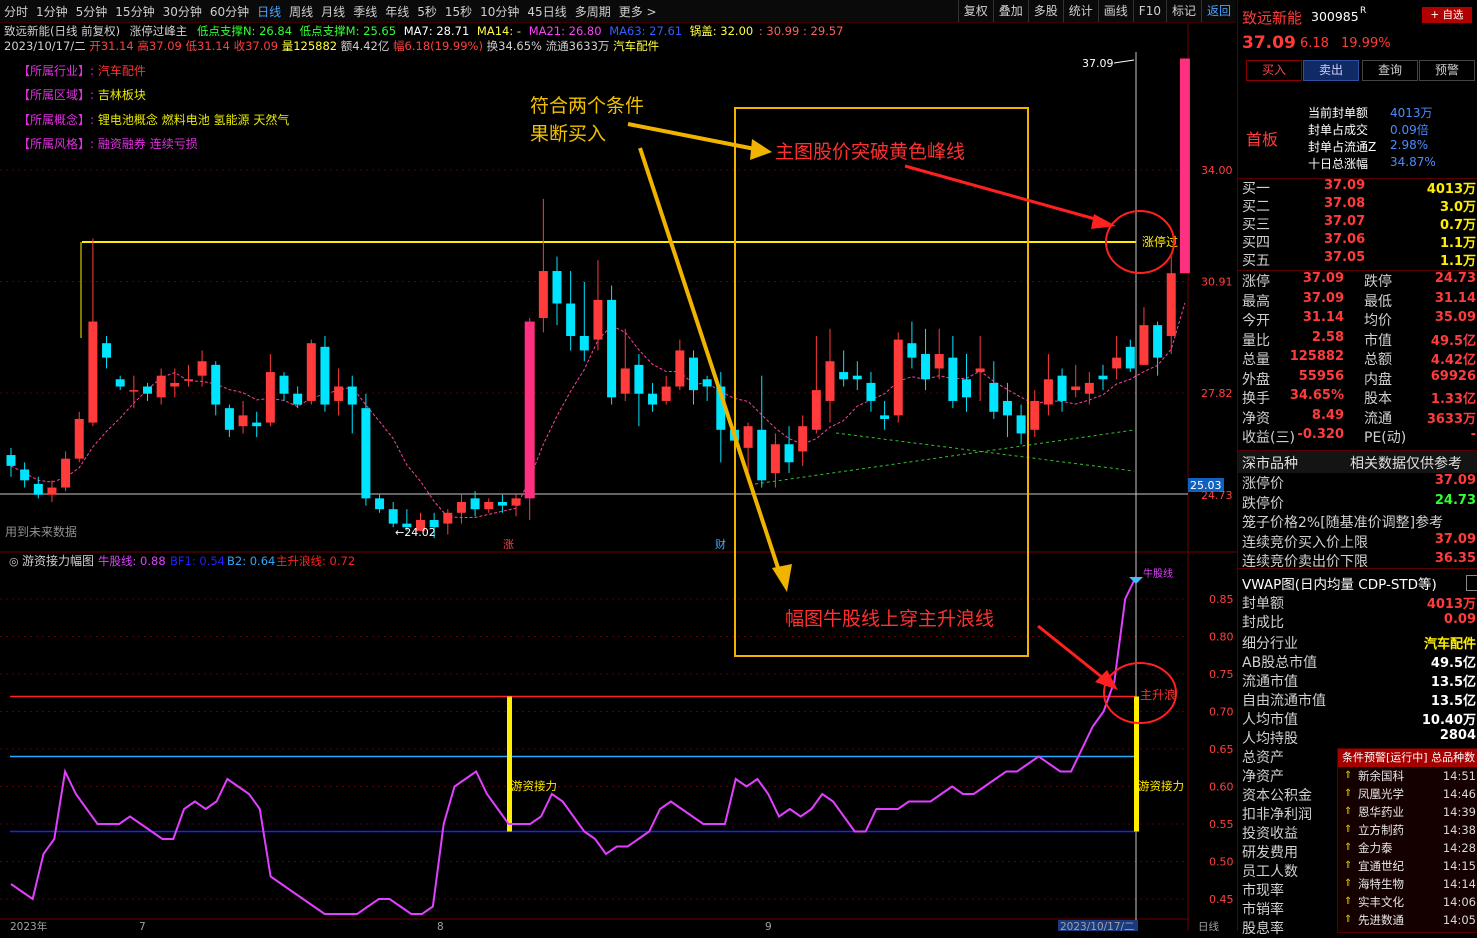 Image resolution: width=1477 pixels, height=938 pixels. What do you see at coordinates (1339, 583) in the screenshot?
I see `vwap-title: VWAP图(日内均量 CDP-STD等)` at bounding box center [1339, 583].